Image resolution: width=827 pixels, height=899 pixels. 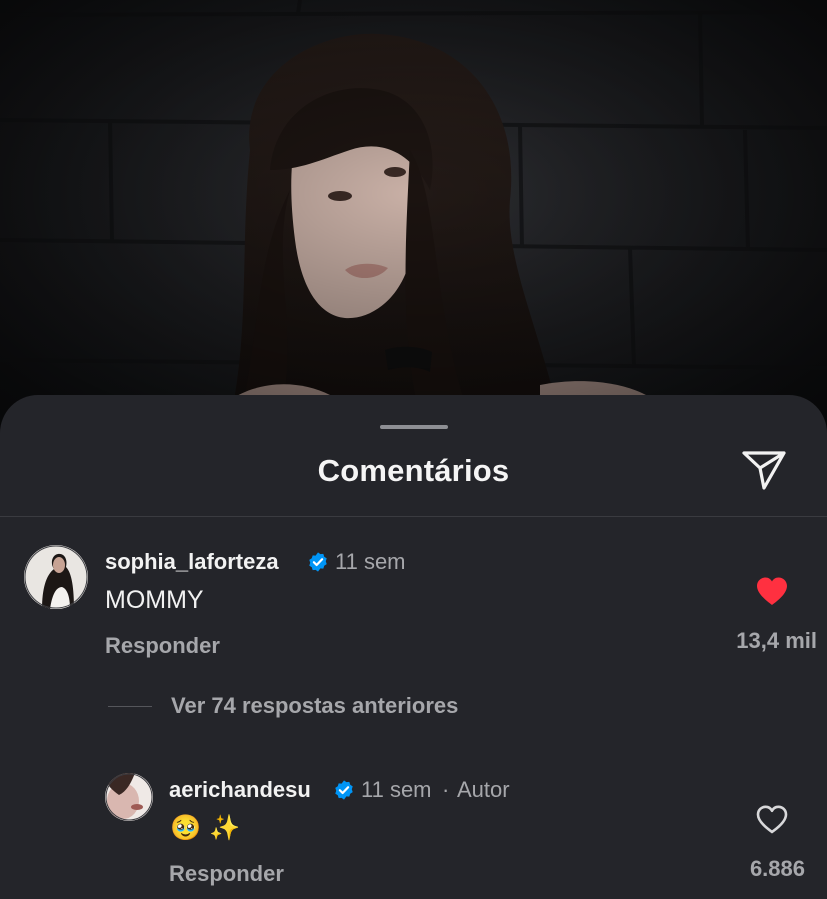 I want to click on comment-username: sophia_laforteza, so click(x=192, y=562).